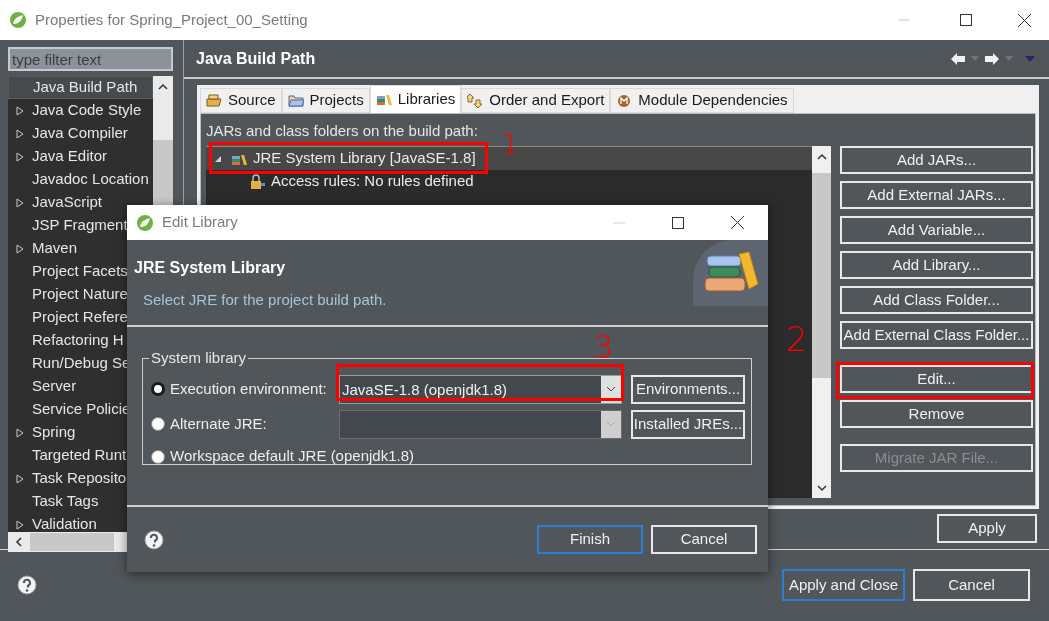  What do you see at coordinates (702, 100) in the screenshot?
I see `tab: Module Dependencies` at bounding box center [702, 100].